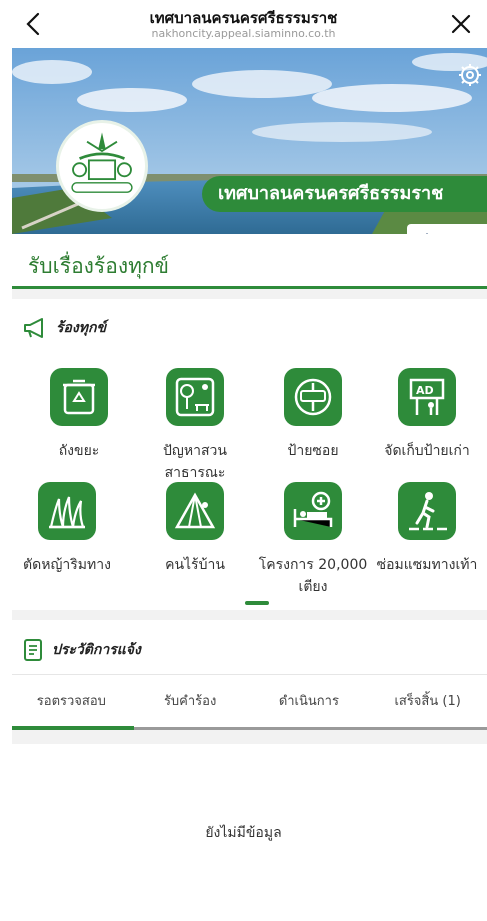 This screenshot has height=921, width=487. Describe the element at coordinates (195, 397) in the screenshot. I see `park-icon` at that location.